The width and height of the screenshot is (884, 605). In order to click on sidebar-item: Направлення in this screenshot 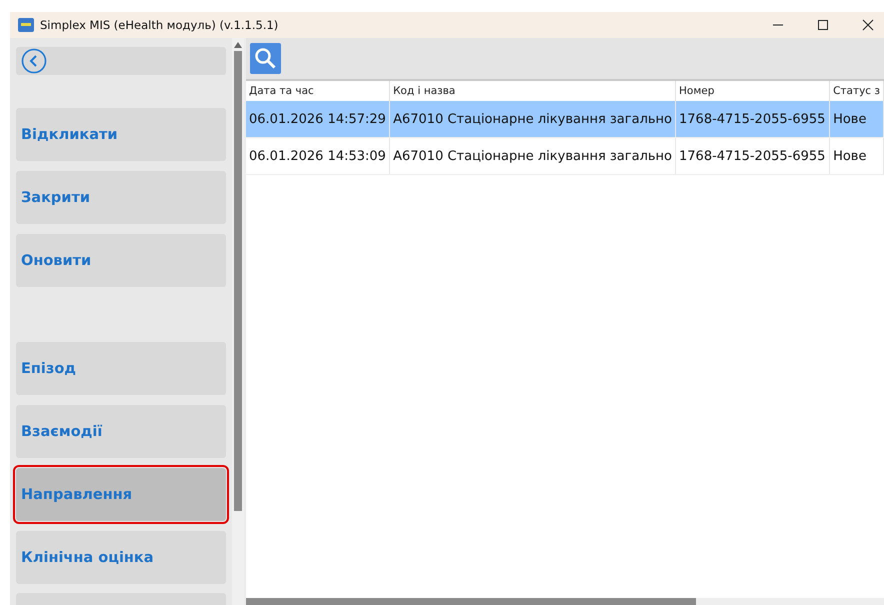, I will do `click(121, 494)`.